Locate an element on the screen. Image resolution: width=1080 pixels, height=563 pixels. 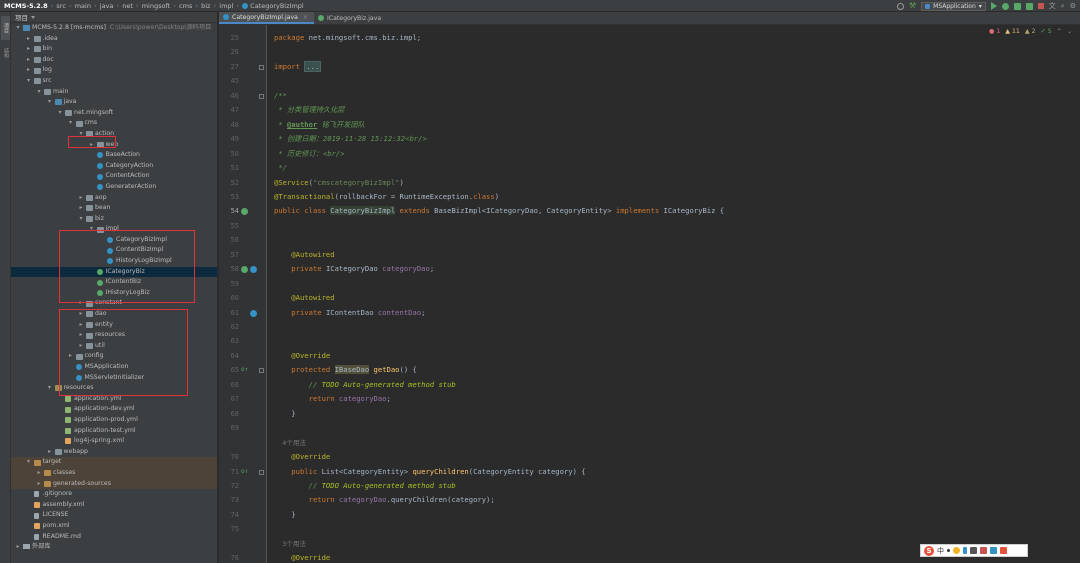
code-line: private ICategoryDao categoryDao; is located at coordinates (354, 269).